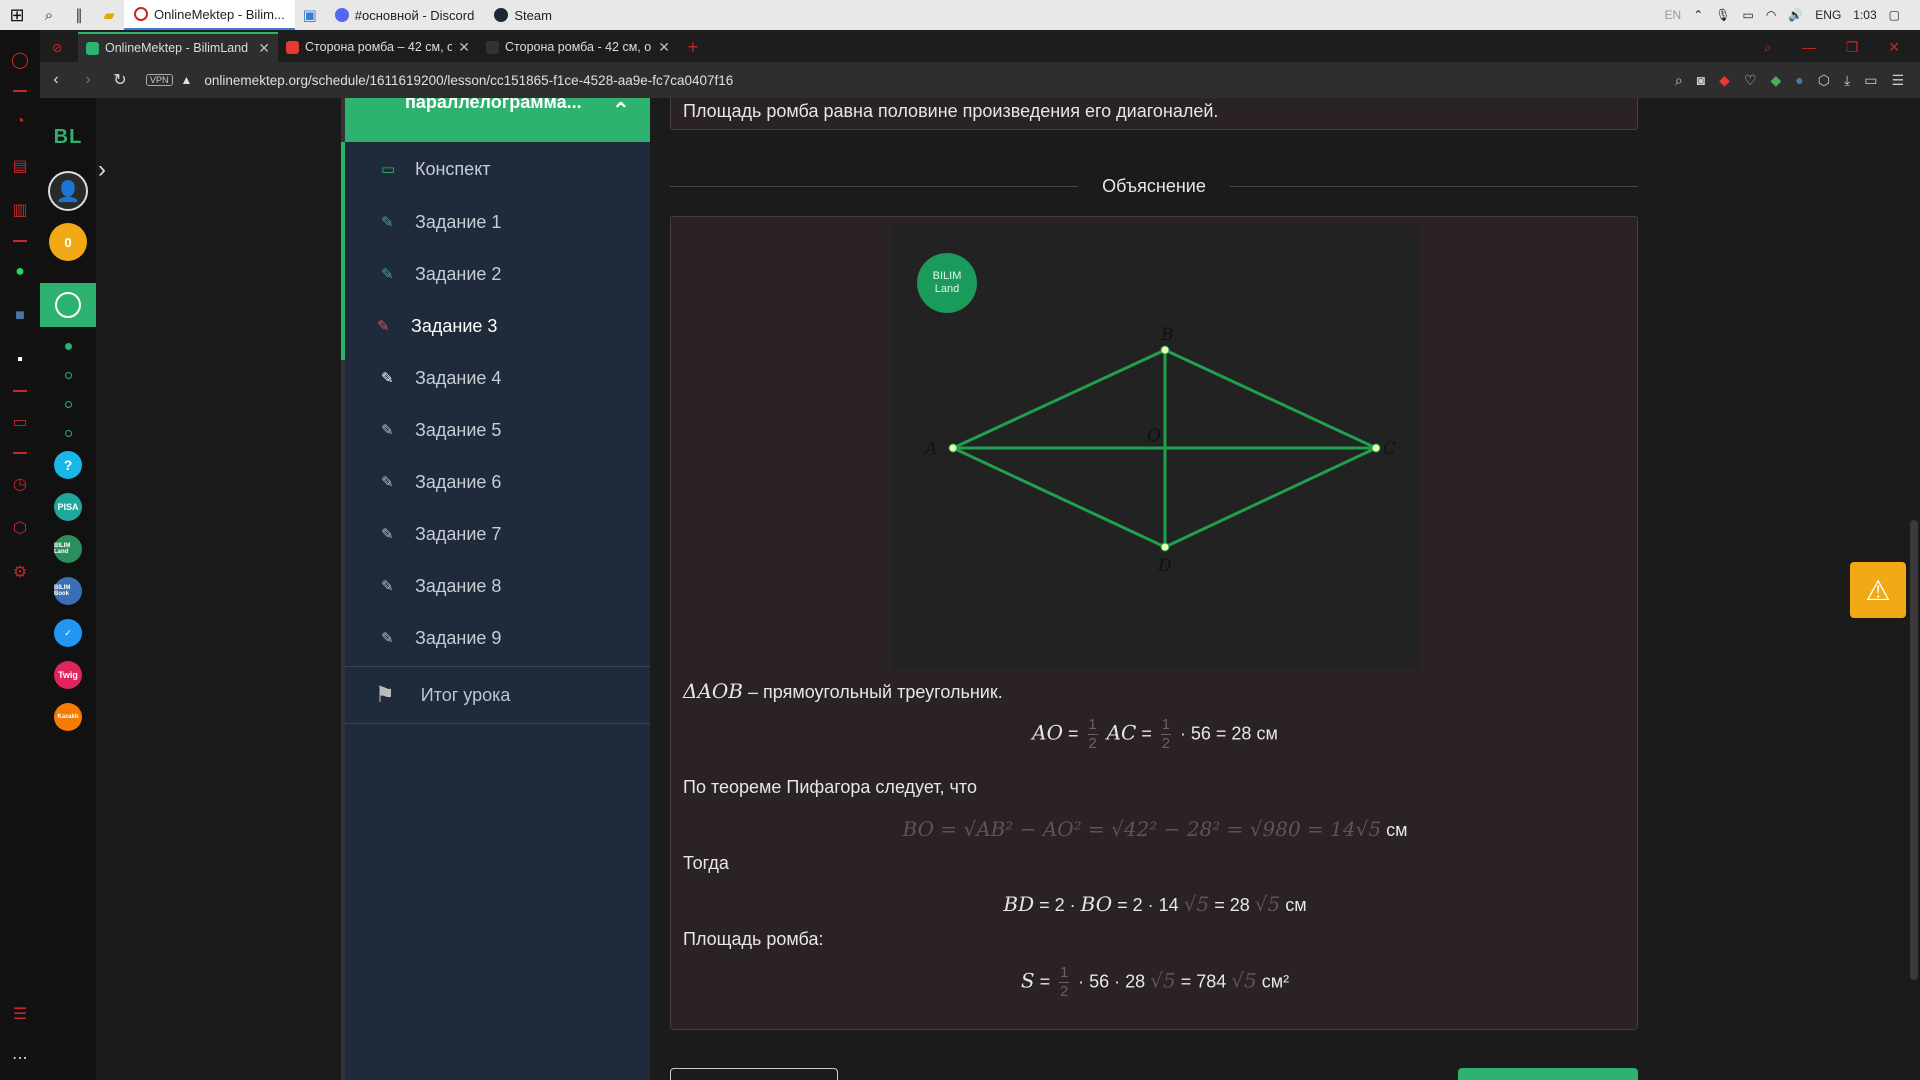 This screenshot has height=1080, width=1920. Describe the element at coordinates (1847, 80) in the screenshot. I see `download-icon: ⤓` at that location.